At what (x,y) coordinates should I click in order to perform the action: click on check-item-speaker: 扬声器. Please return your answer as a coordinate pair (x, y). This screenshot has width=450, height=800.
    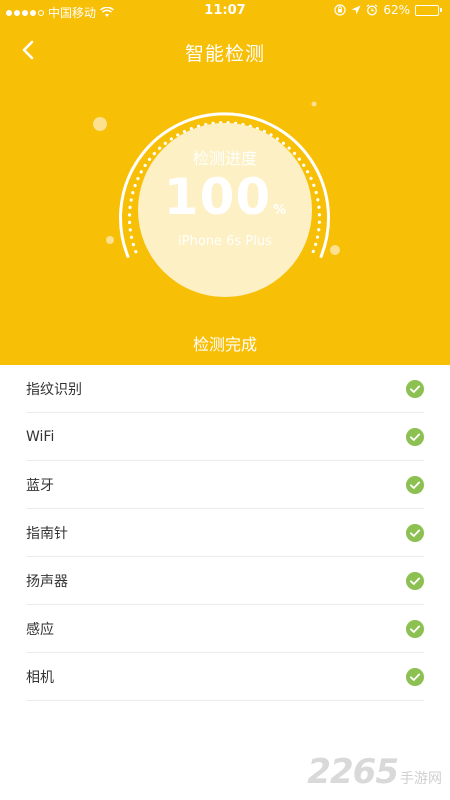
    Looking at the image, I should click on (225, 581).